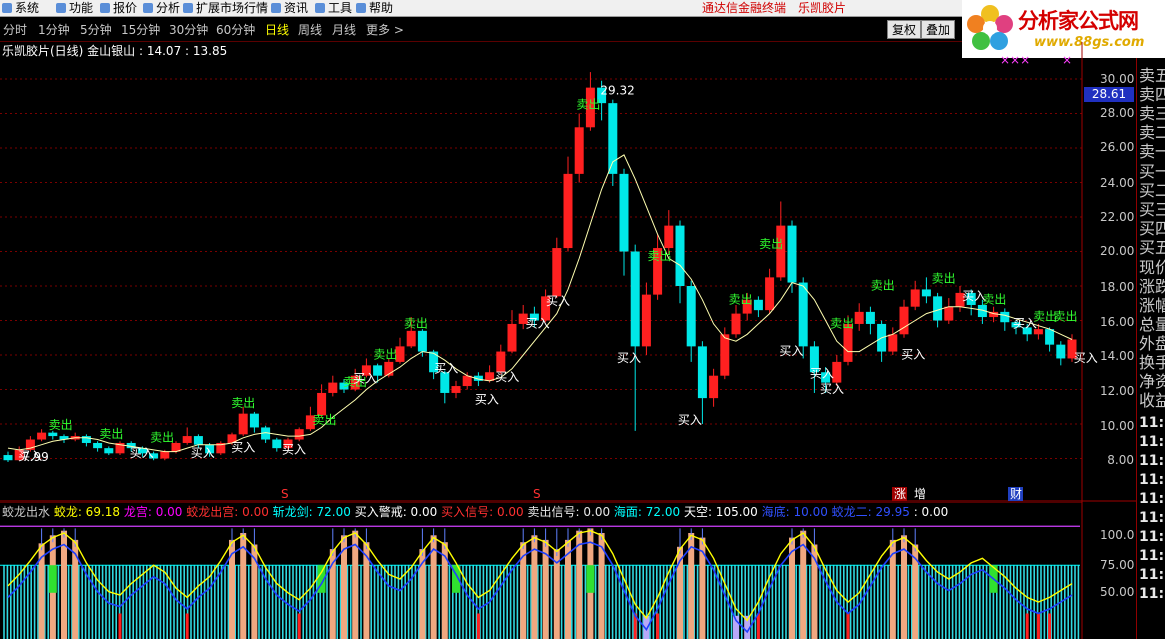  Describe the element at coordinates (1152, 228) in the screenshot. I see `quote-row-label: 买四` at that location.